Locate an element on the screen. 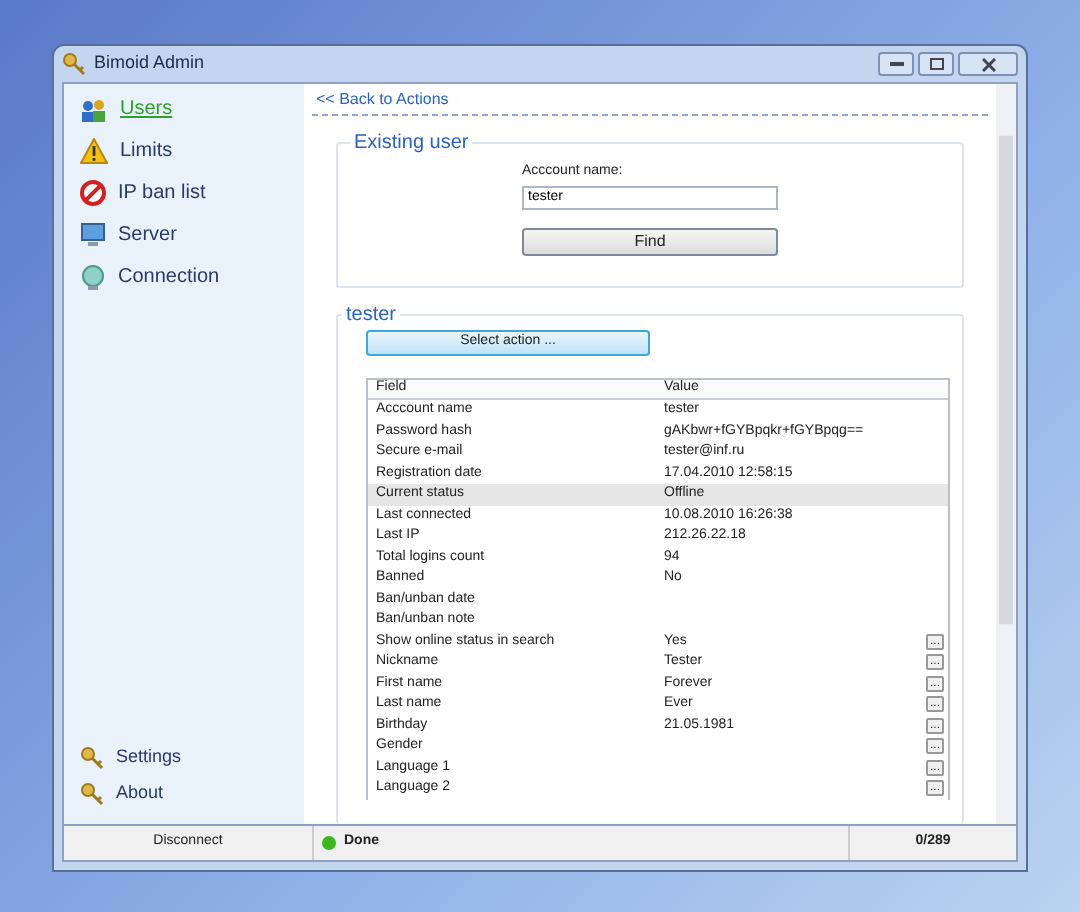 This screenshot has height=912, width=1080. close-button is located at coordinates (988, 64).